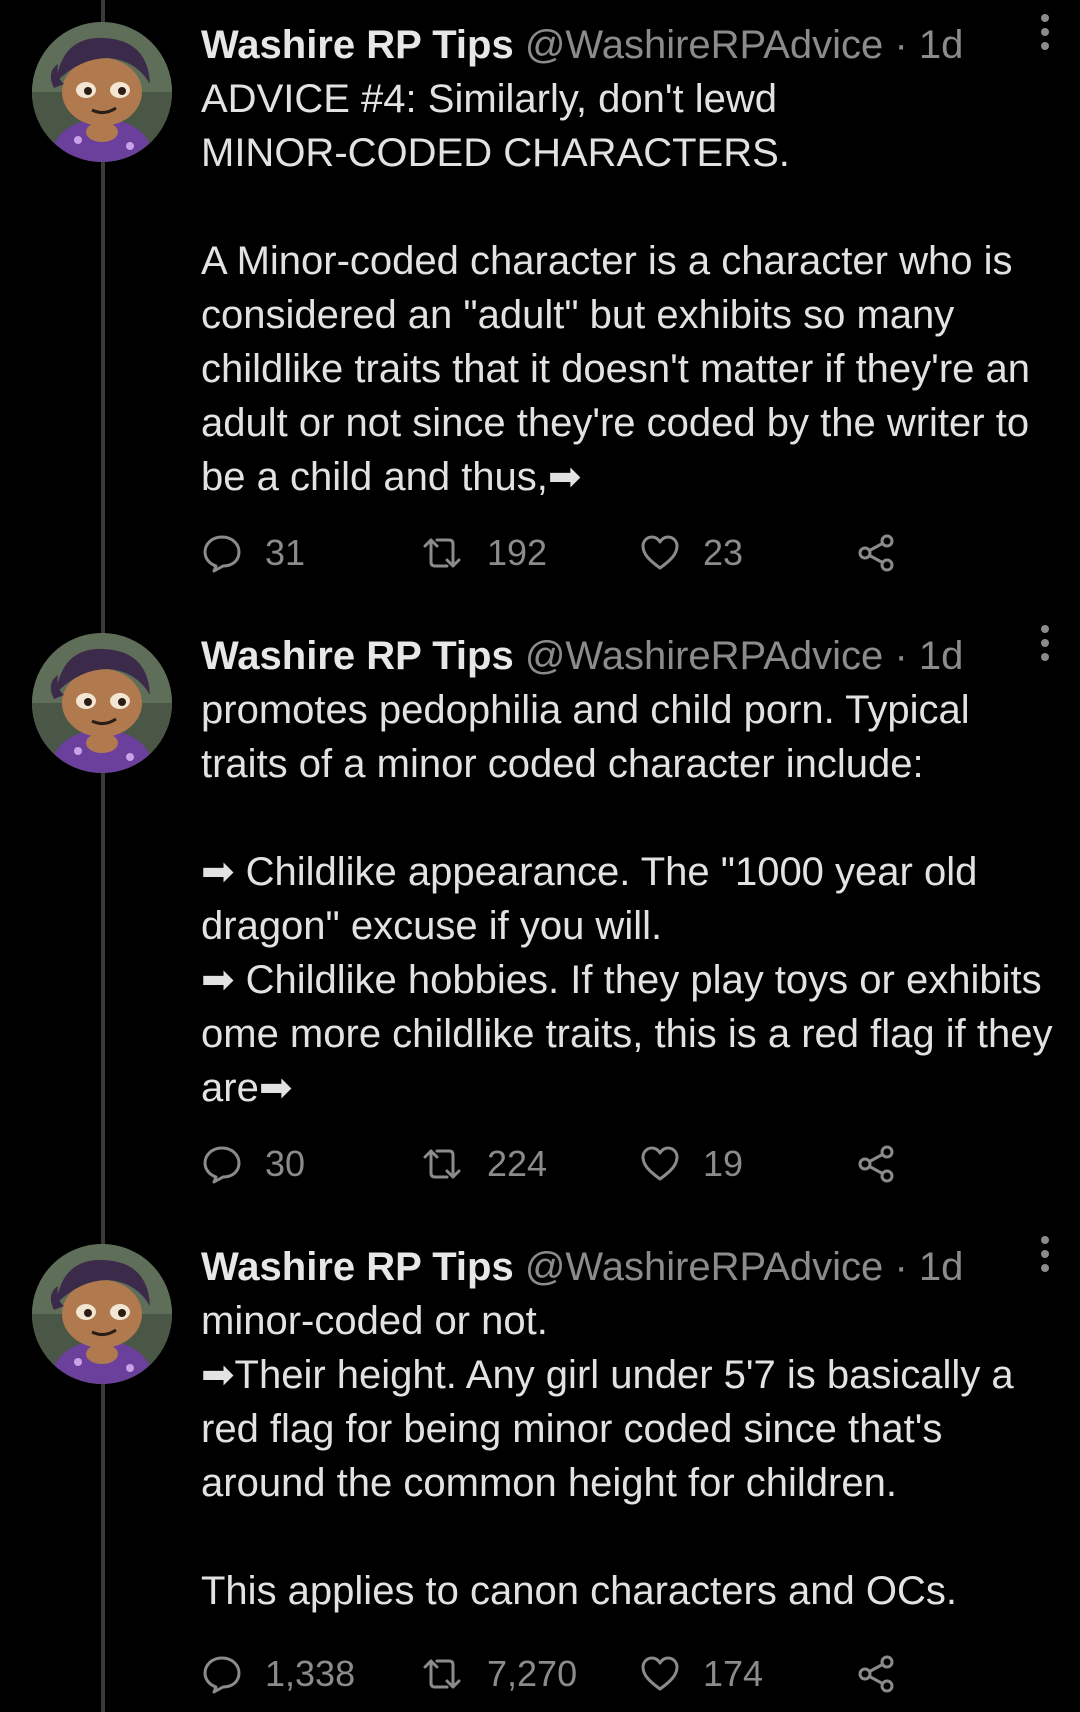  Describe the element at coordinates (561, 553) in the screenshot. I see `tweet-actions: 31 192 23` at that location.